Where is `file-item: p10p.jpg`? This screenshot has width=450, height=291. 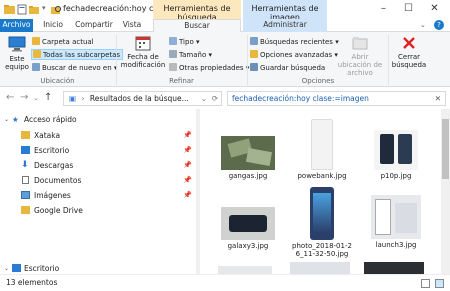
file-item: p10p.jpg is located at coordinates (396, 155).